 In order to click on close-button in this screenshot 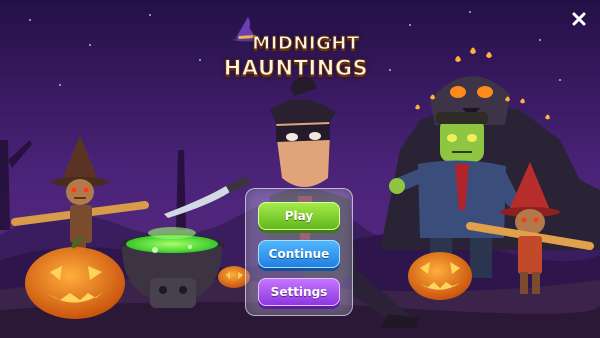, I will do `click(579, 19)`.